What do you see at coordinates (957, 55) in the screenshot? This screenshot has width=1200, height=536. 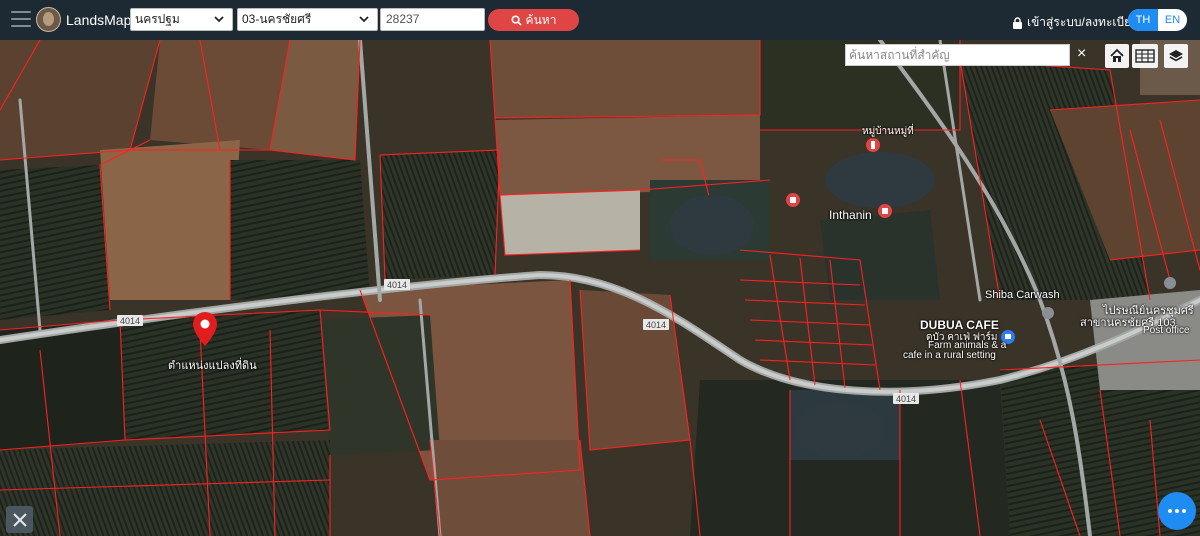 I see `place-search-input: ค้นหาสถานที่สำคัญ` at bounding box center [957, 55].